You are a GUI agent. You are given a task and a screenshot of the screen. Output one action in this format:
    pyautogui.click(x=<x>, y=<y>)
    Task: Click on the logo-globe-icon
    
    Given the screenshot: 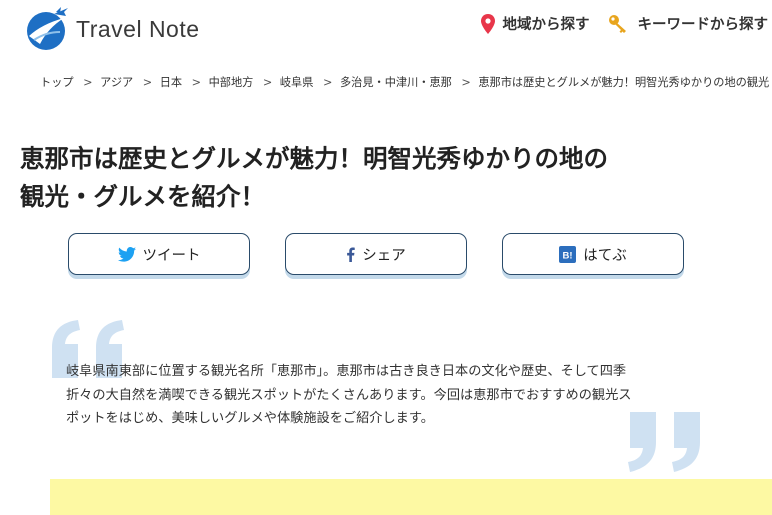 What is the action you would take?
    pyautogui.click(x=47, y=28)
    